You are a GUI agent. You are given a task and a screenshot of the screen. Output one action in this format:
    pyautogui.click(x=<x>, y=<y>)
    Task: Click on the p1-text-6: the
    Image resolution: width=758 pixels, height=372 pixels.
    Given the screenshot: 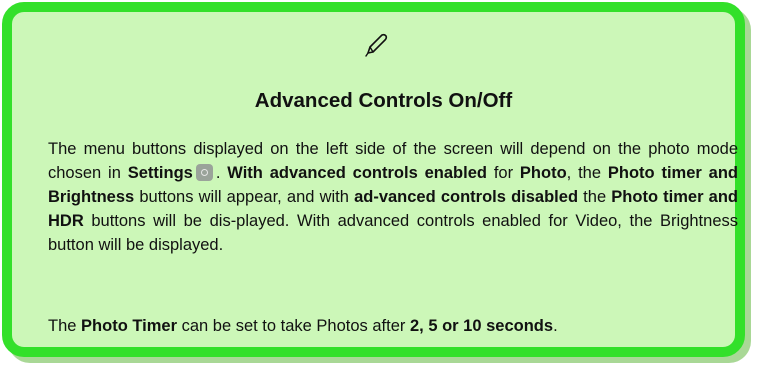 What is the action you would take?
    pyautogui.click(x=595, y=197)
    